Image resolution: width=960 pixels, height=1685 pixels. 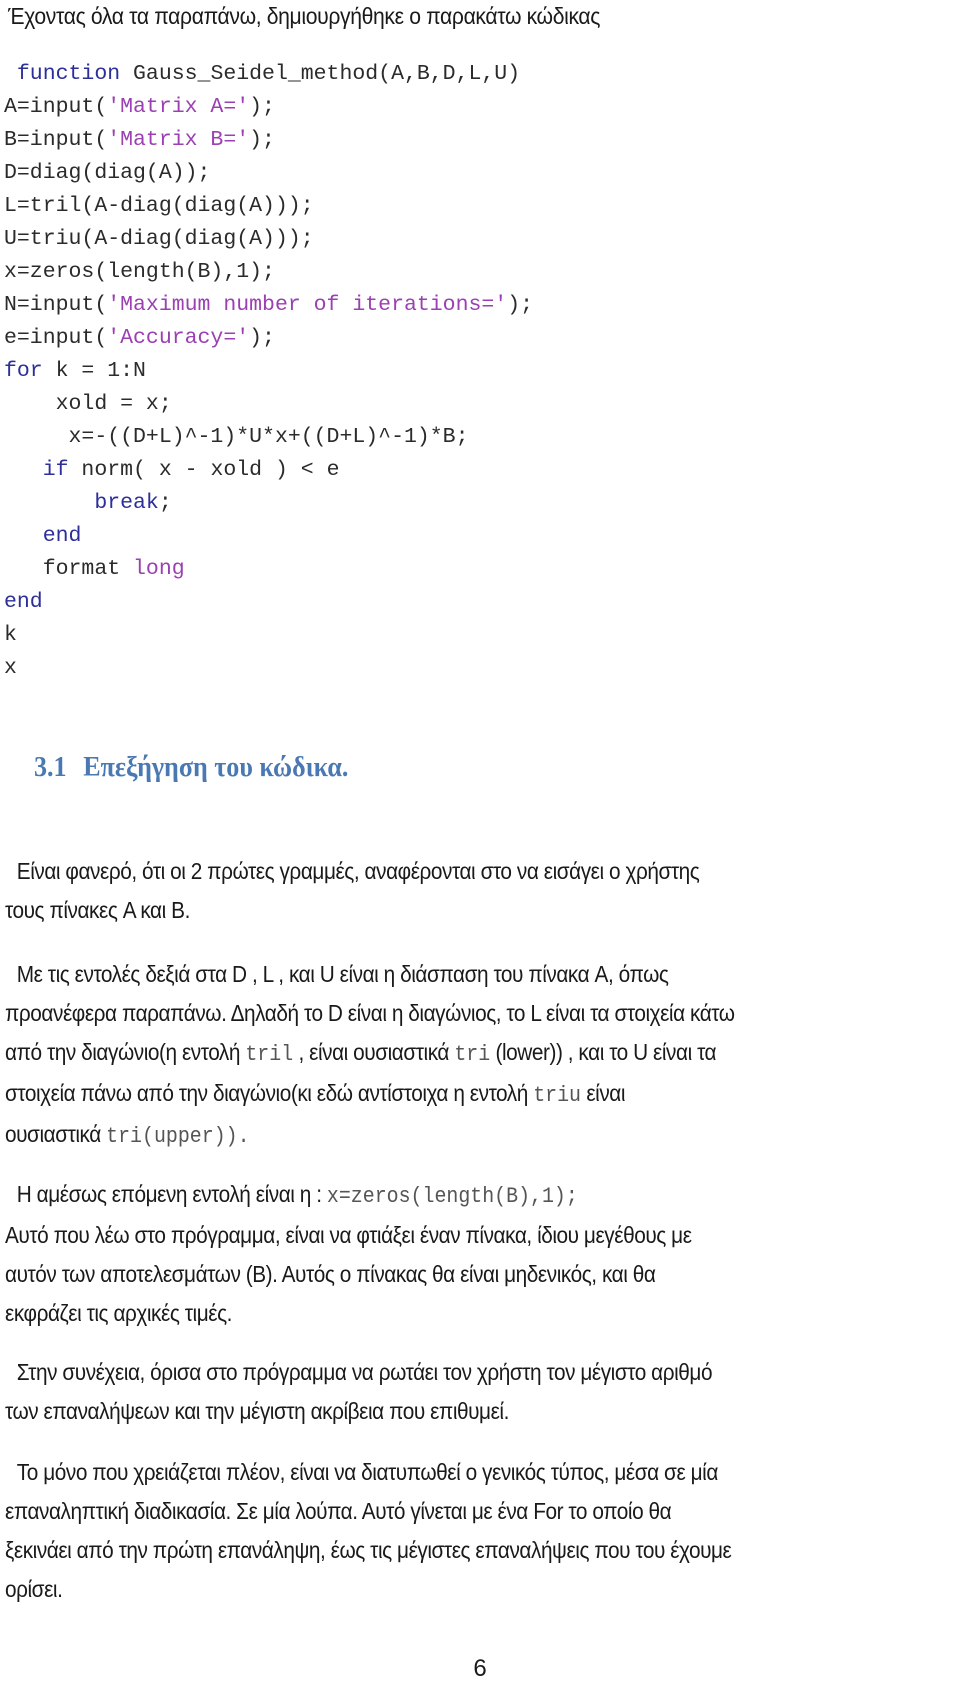 I want to click on code-line: e=input('Accuracy=');, so click(x=268, y=338).